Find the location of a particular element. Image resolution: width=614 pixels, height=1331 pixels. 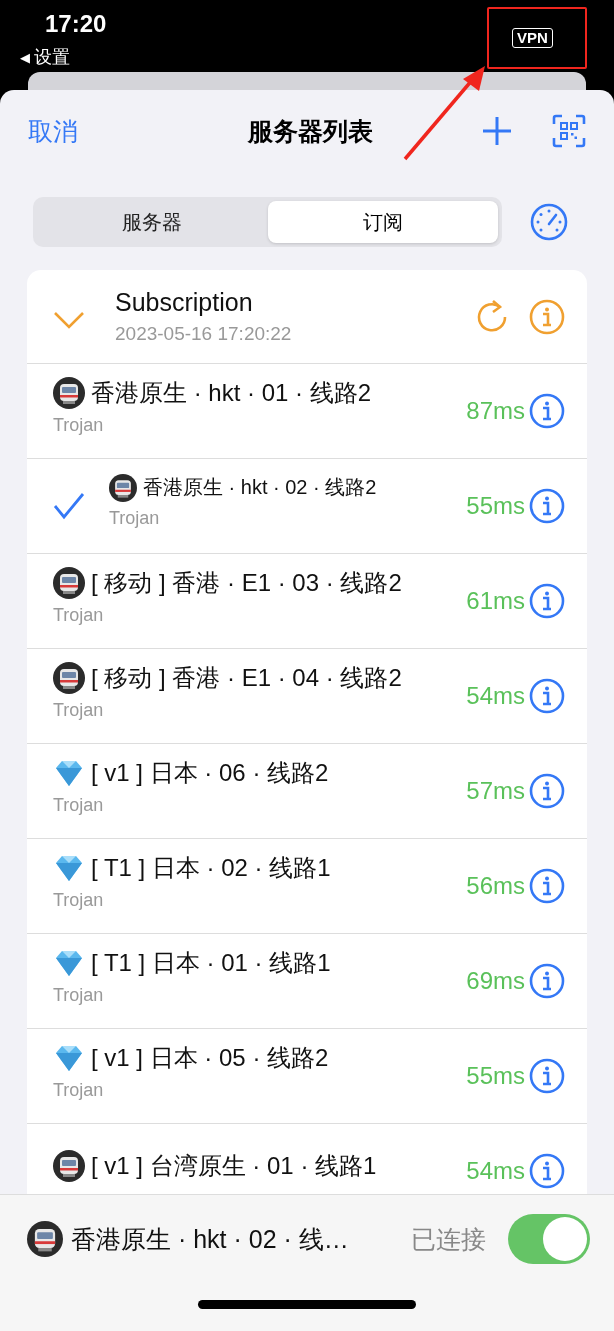

status-time: 17:20 is located at coordinates (76, 24).